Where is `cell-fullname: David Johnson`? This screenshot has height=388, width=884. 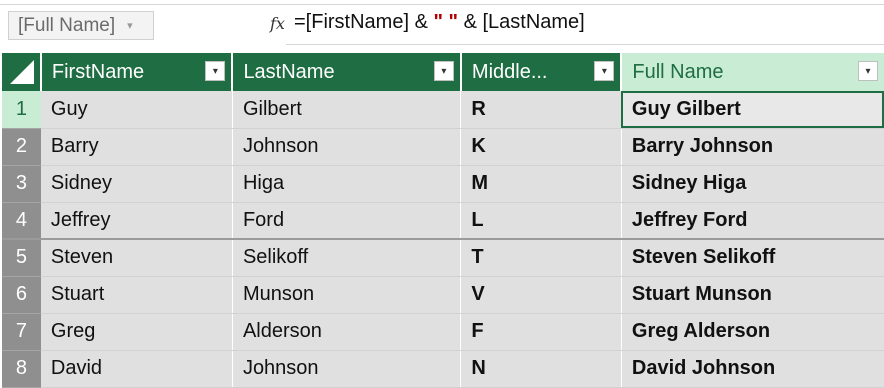 cell-fullname: David Johnson is located at coordinates (752, 369).